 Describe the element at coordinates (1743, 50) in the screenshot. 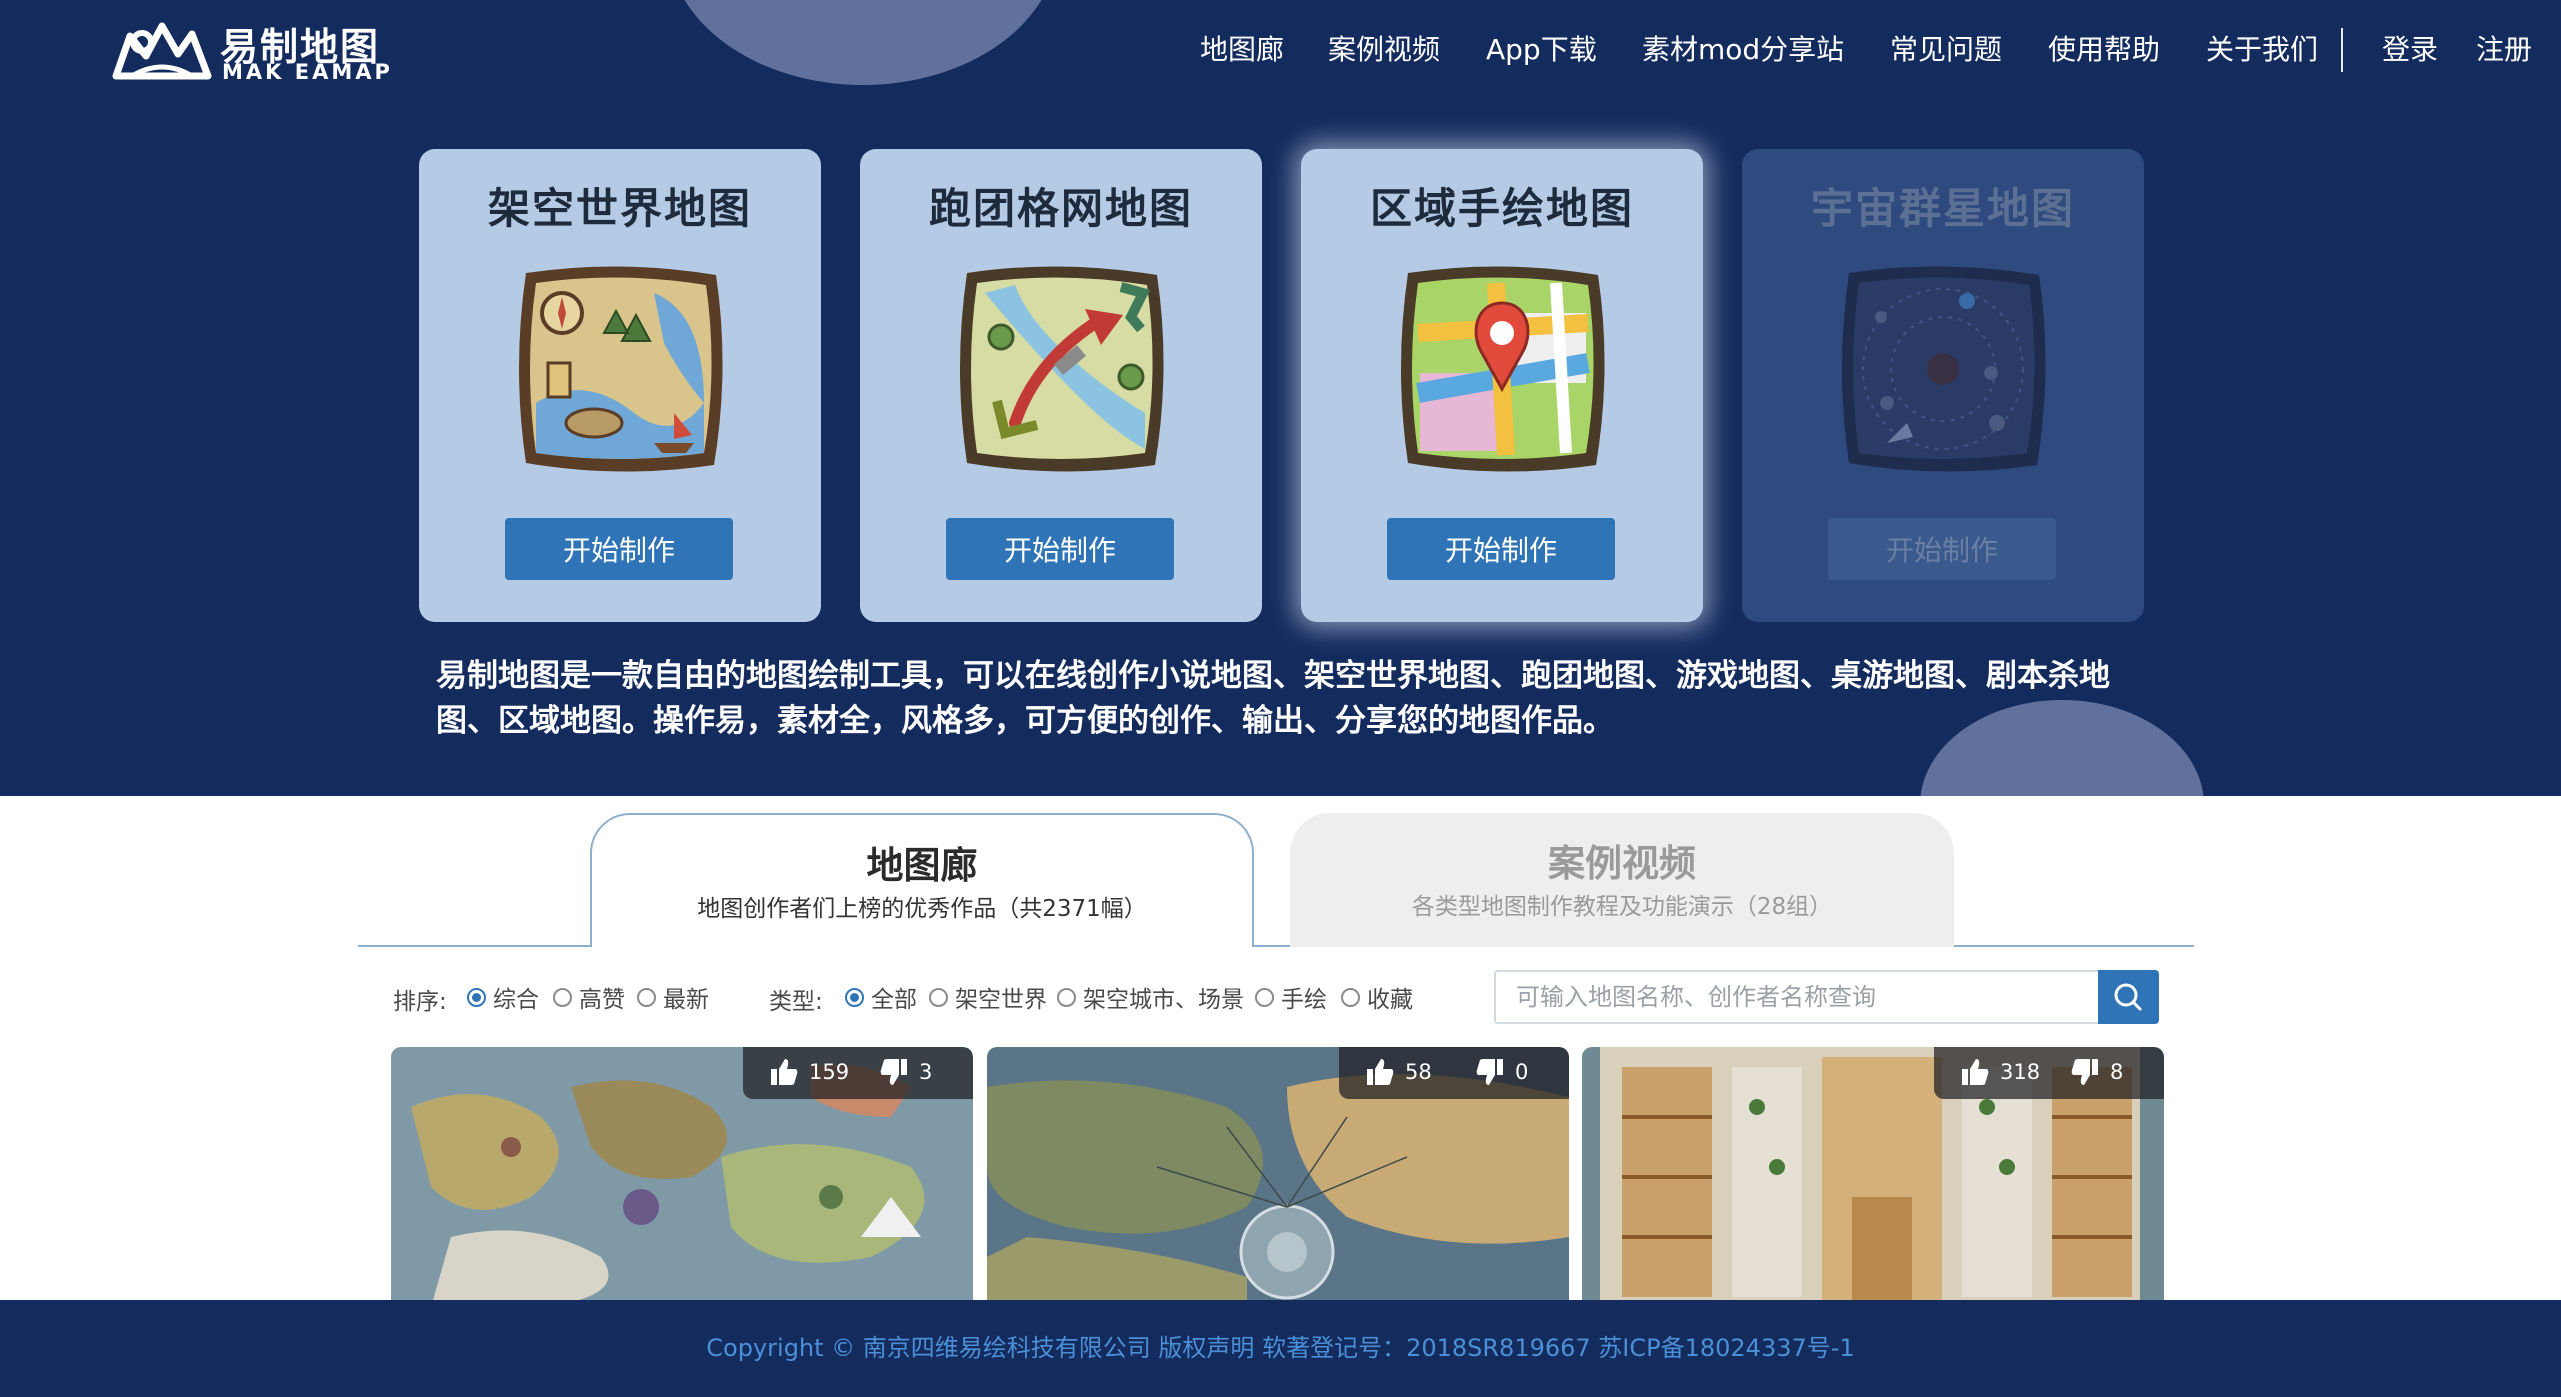

I see `nav-mod-share: 素材mod分享站` at that location.